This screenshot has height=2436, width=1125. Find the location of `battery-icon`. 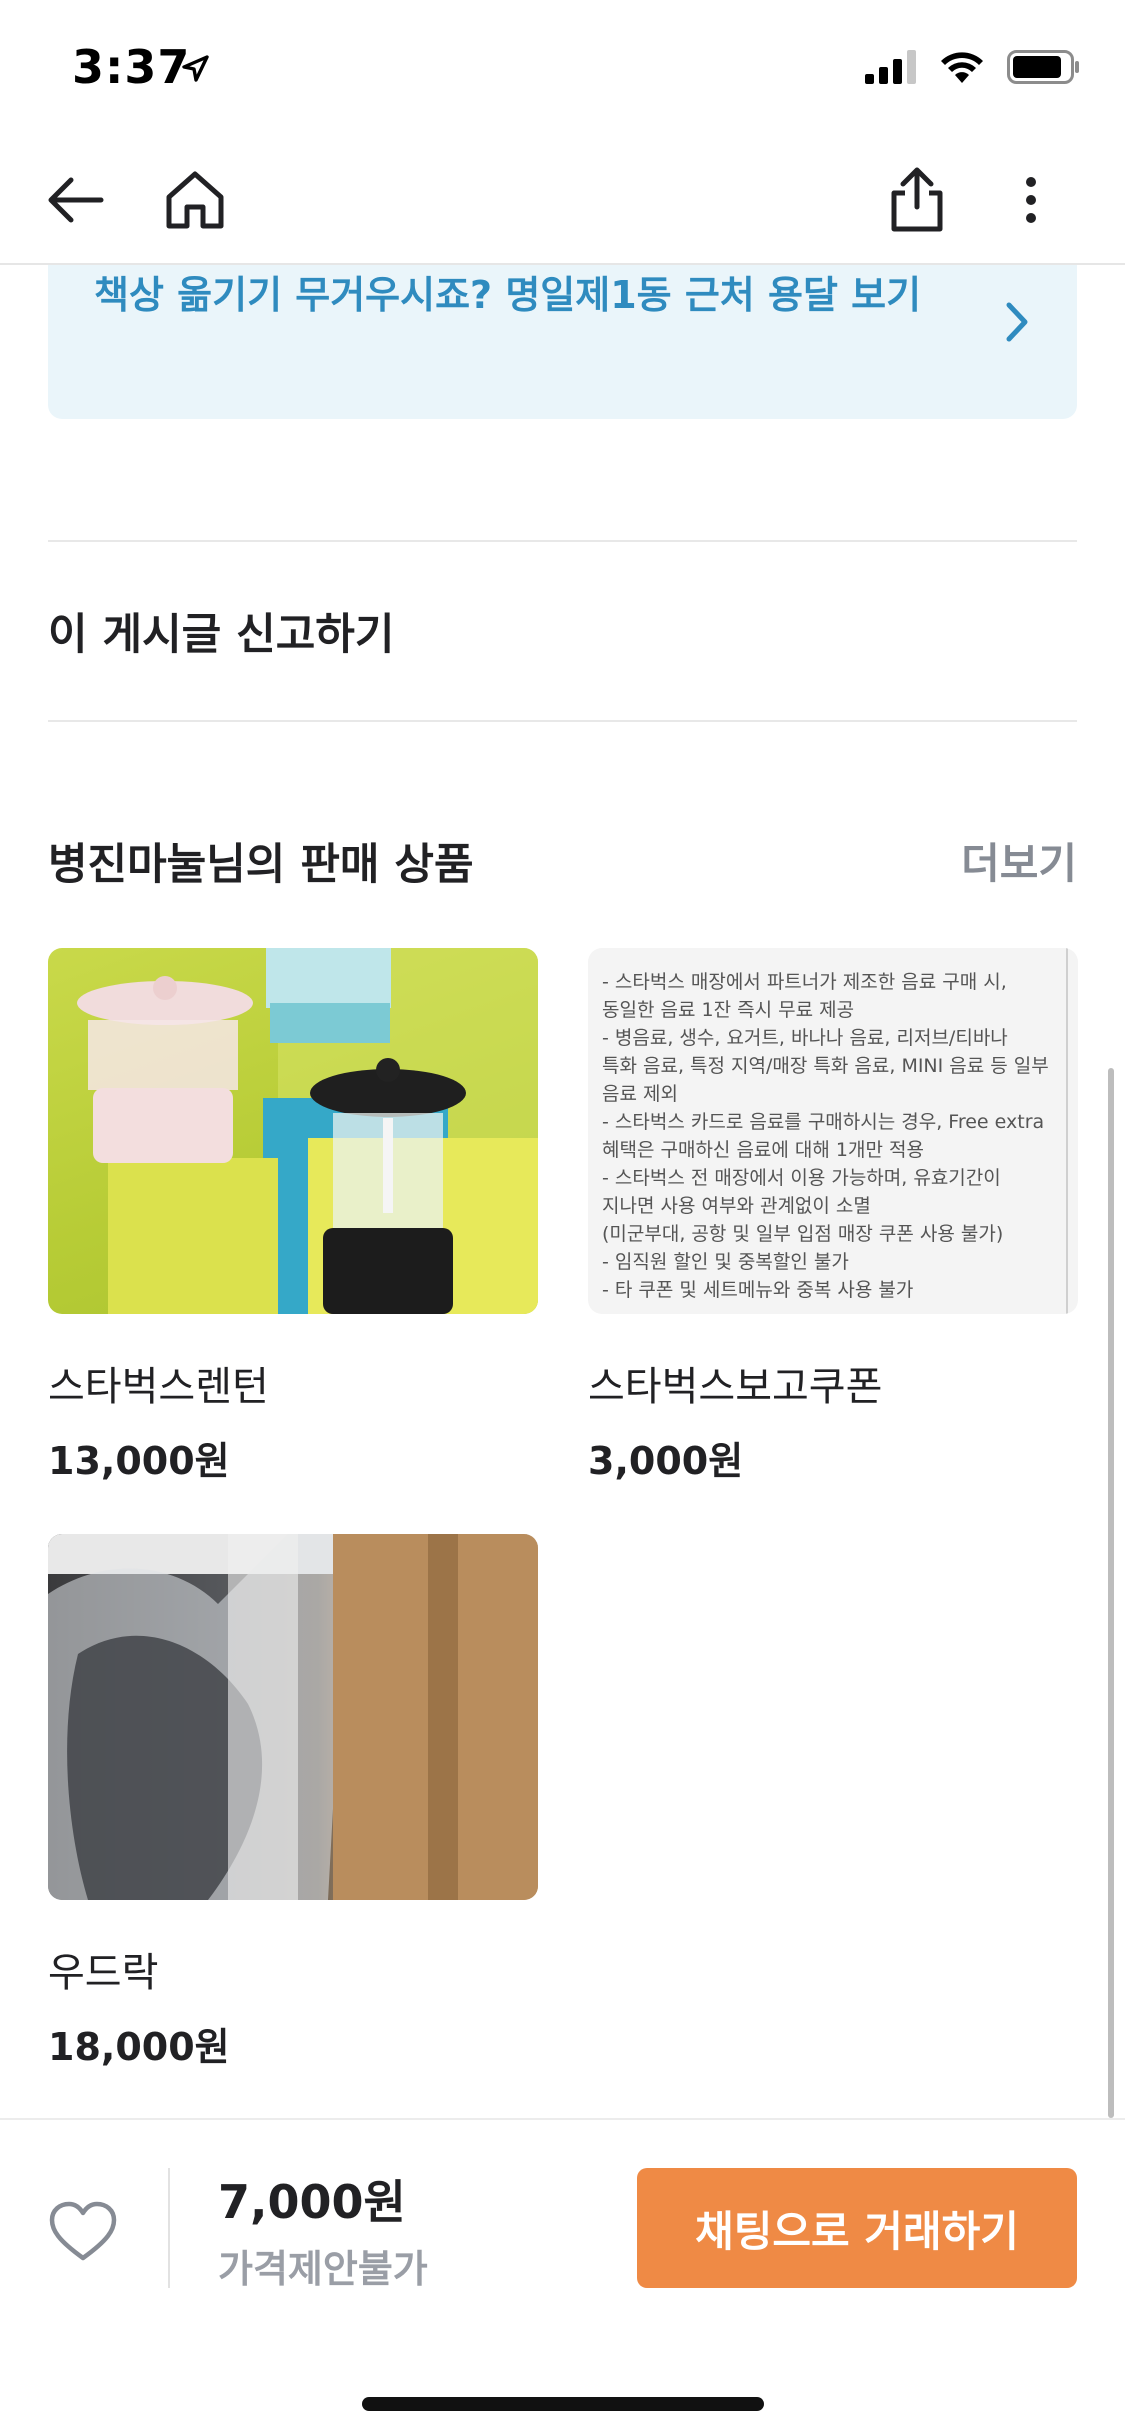

battery-icon is located at coordinates (1043, 67).